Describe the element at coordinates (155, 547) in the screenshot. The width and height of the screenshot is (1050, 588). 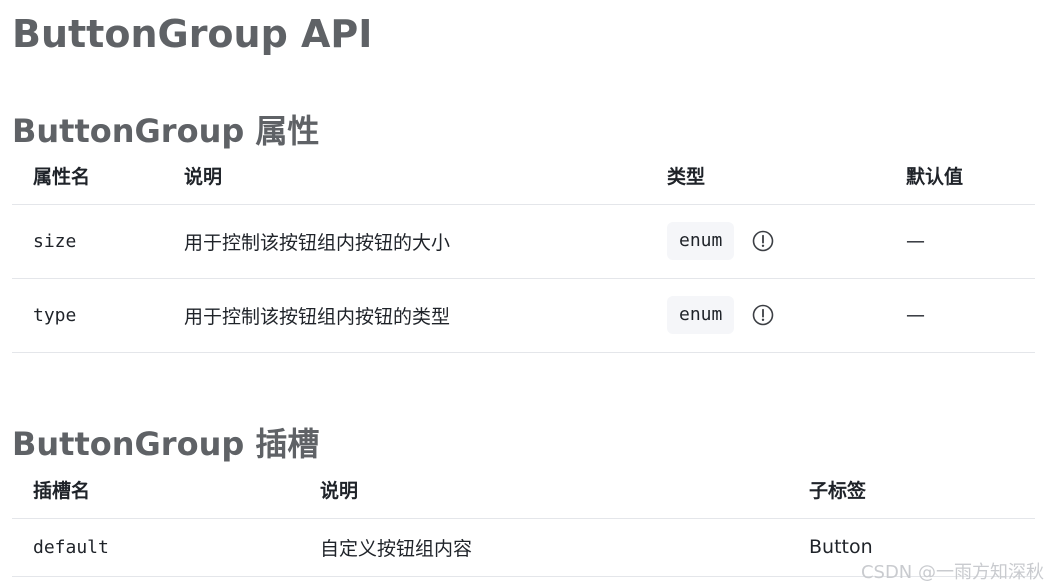
I see `slot-name: default` at that location.